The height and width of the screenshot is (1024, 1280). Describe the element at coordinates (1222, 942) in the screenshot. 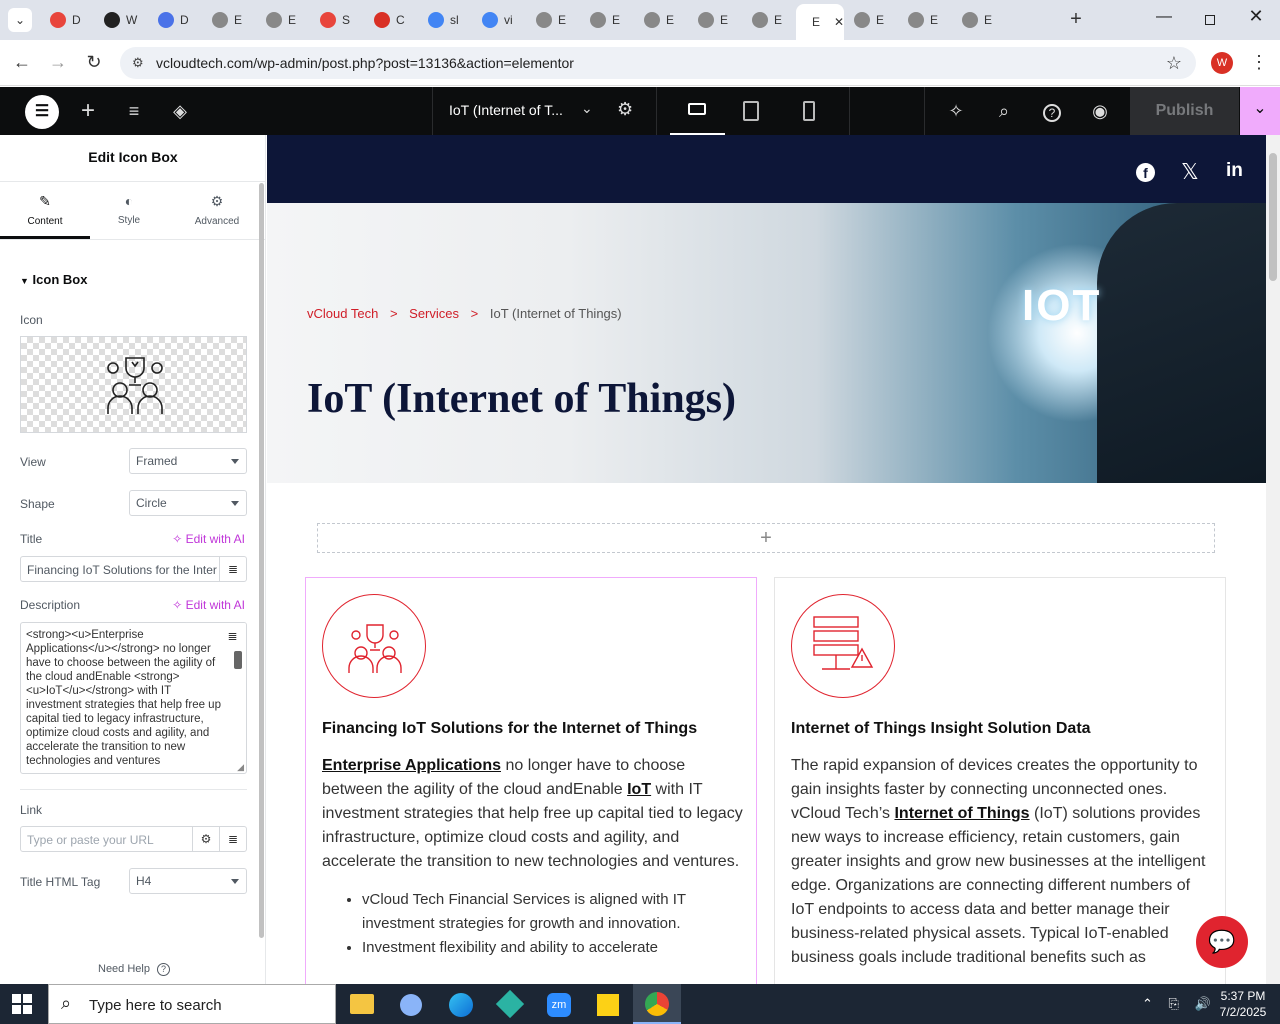

I see `chat-widget-button: 💬` at that location.